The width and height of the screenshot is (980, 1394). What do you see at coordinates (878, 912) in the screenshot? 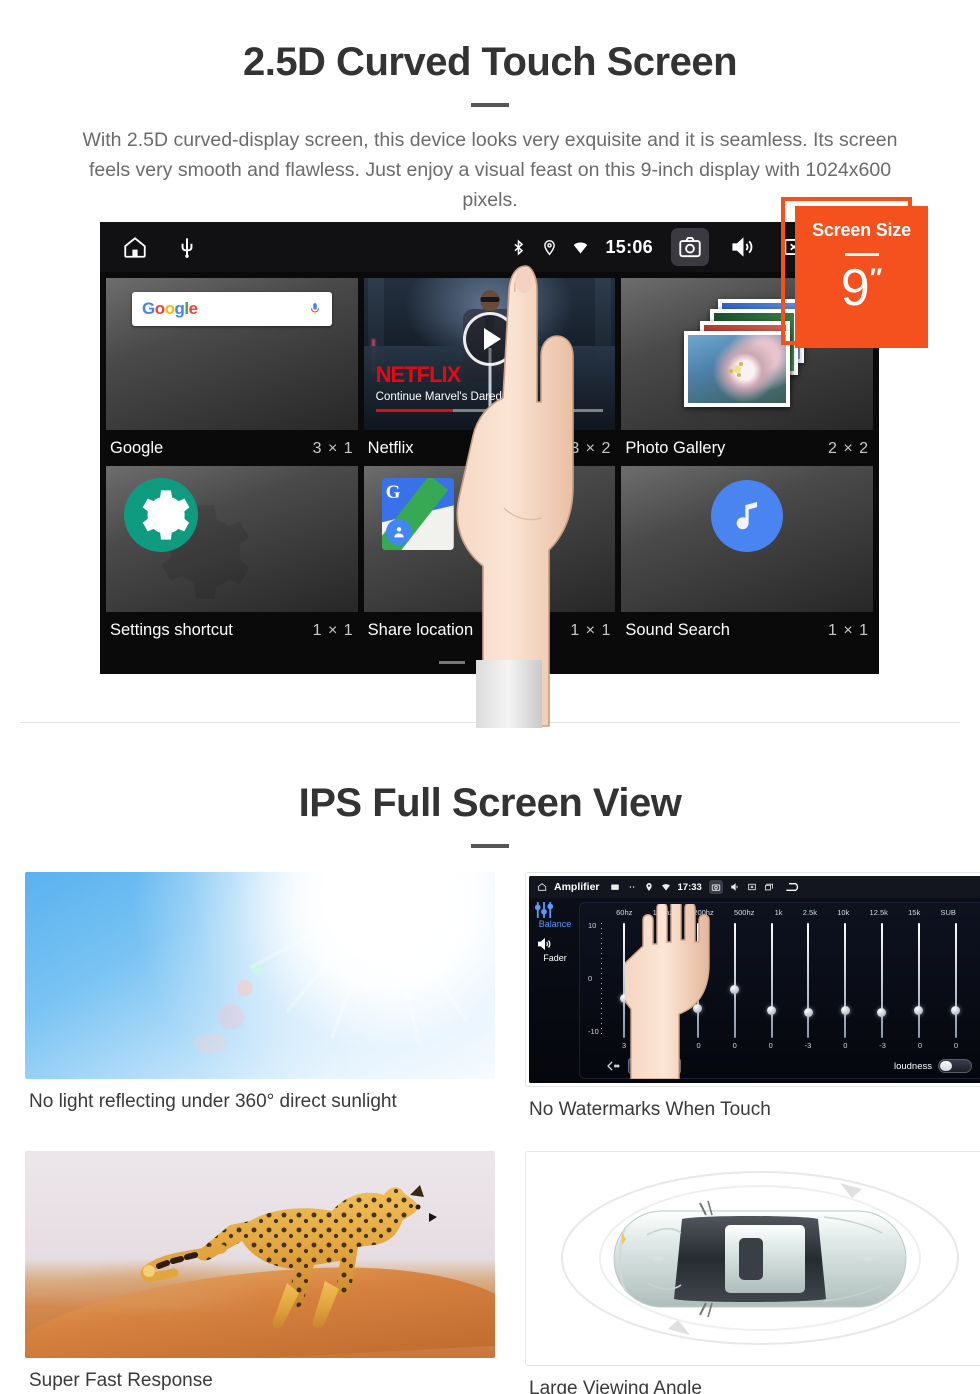
I see `band-label: 12.5k` at bounding box center [878, 912].